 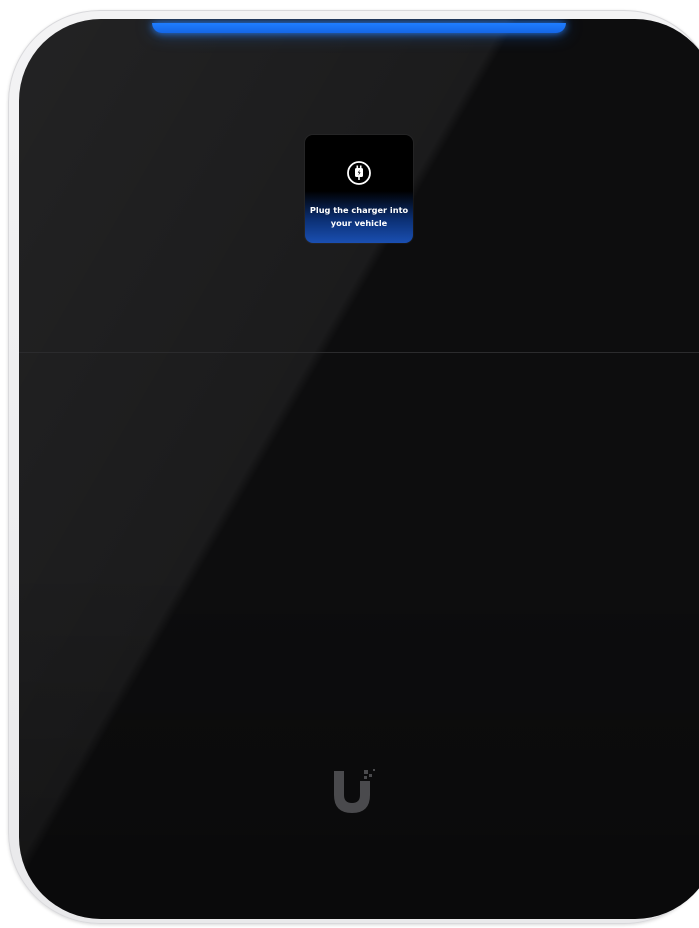 I want to click on status-screen: Plug the charger into your vehicle, so click(x=359, y=189).